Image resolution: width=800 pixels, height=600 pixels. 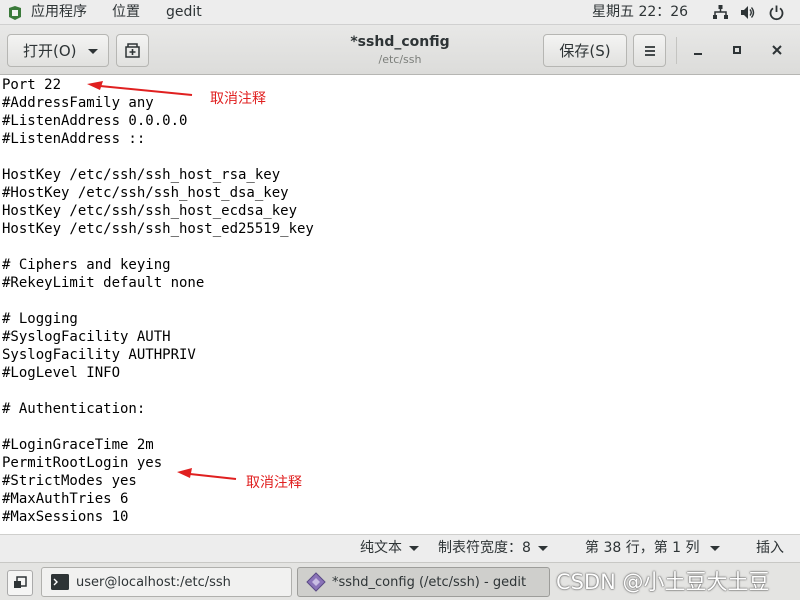 I want to click on applications-menu-label: 应用程序, so click(x=59, y=12).